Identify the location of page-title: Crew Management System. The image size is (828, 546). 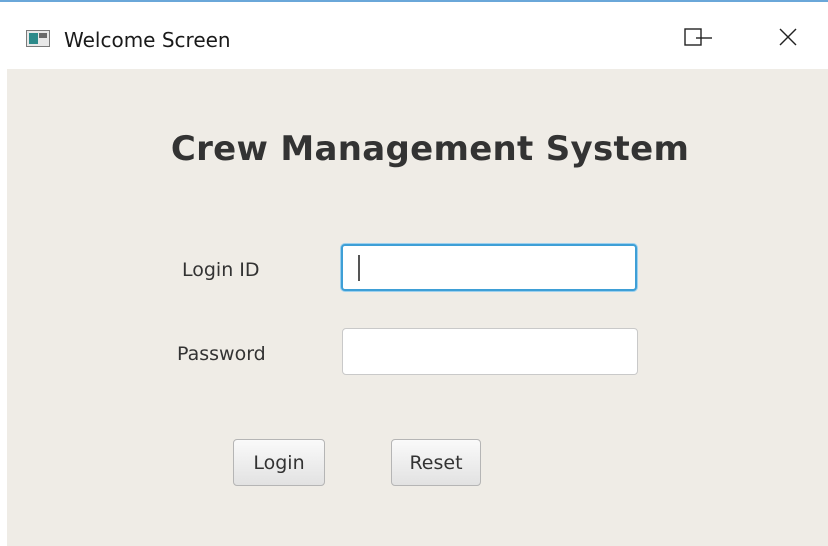
(430, 149).